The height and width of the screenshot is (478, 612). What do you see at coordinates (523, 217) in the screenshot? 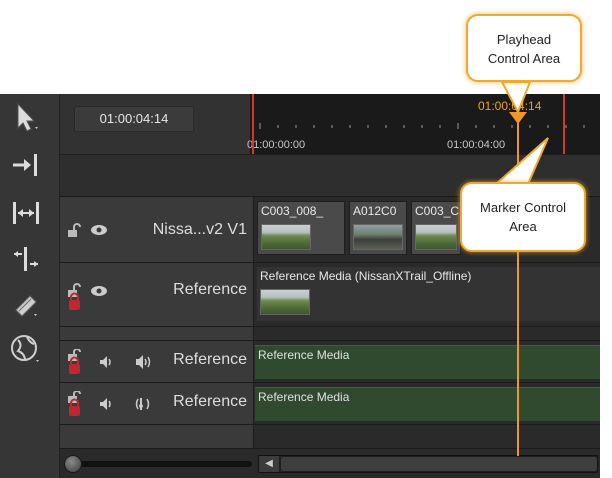
I see `marker-callout: Marker Control Area` at bounding box center [523, 217].